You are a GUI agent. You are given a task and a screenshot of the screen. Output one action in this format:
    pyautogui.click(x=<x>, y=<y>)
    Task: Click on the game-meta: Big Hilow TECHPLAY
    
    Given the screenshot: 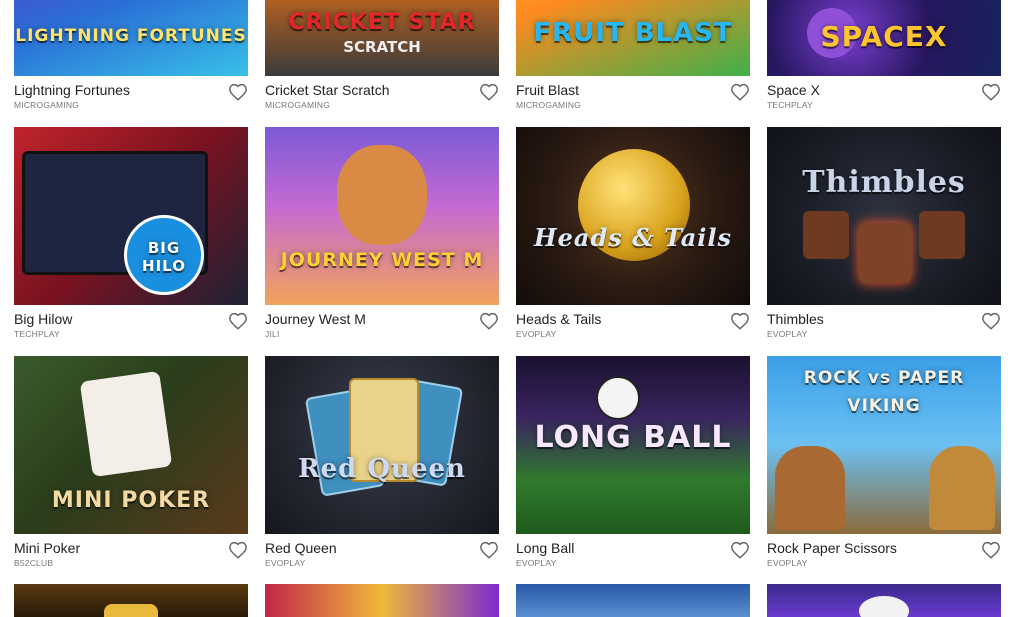 What is the action you would take?
    pyautogui.click(x=131, y=330)
    